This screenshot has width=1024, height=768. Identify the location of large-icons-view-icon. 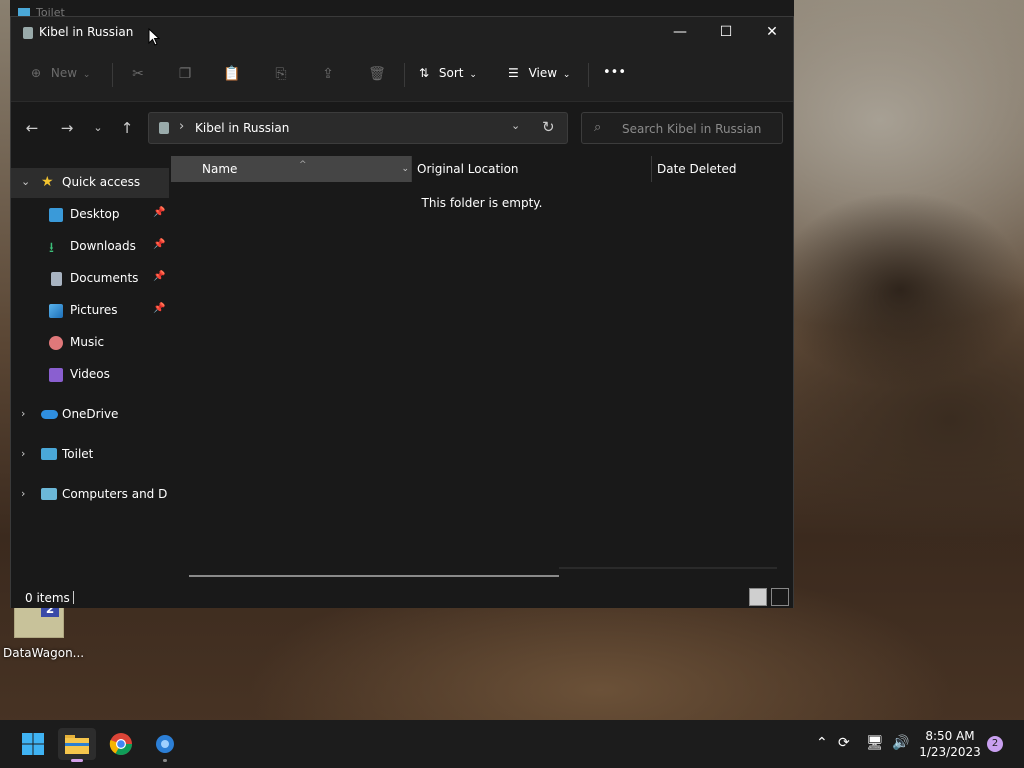
(780, 597).